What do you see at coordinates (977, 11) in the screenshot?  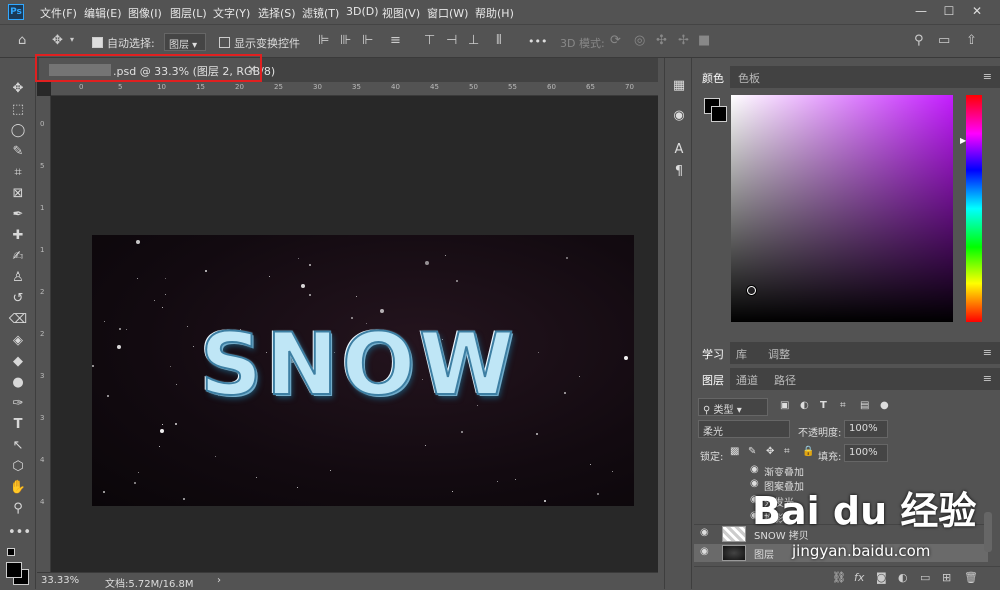 I see `close-window-button: ✕` at bounding box center [977, 11].